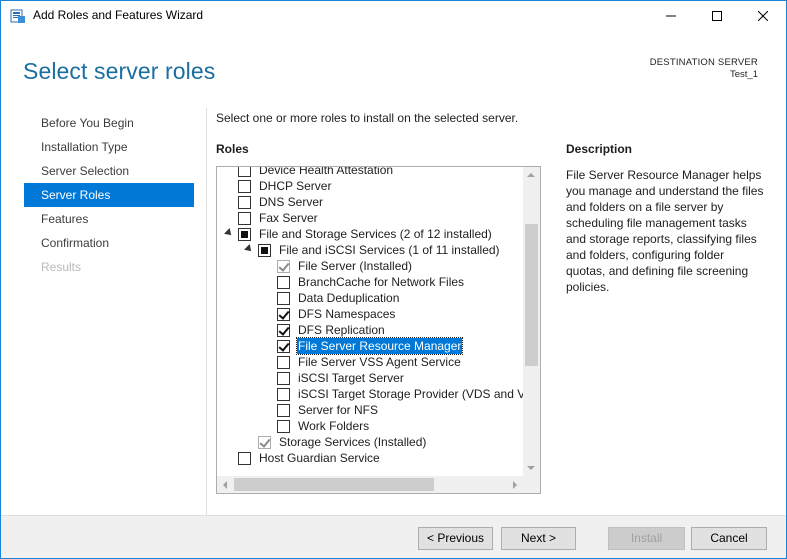  I want to click on nav-item-installation-type: Installation Type, so click(109, 147).